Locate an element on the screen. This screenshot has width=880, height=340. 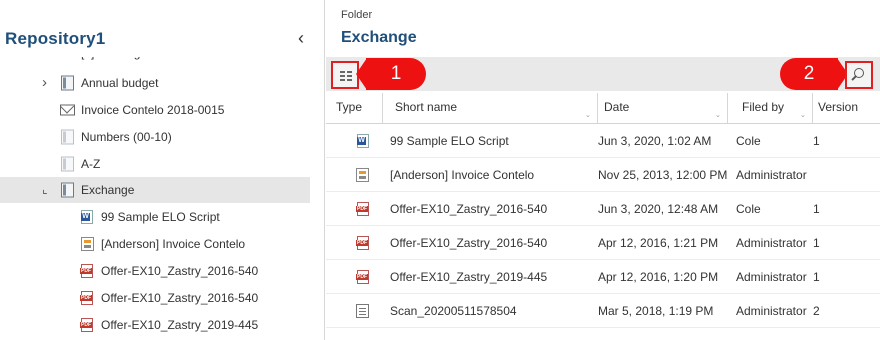
tree-item-anderson-invoice: [Anderson] Invoice Contelo is located at coordinates (155, 244).